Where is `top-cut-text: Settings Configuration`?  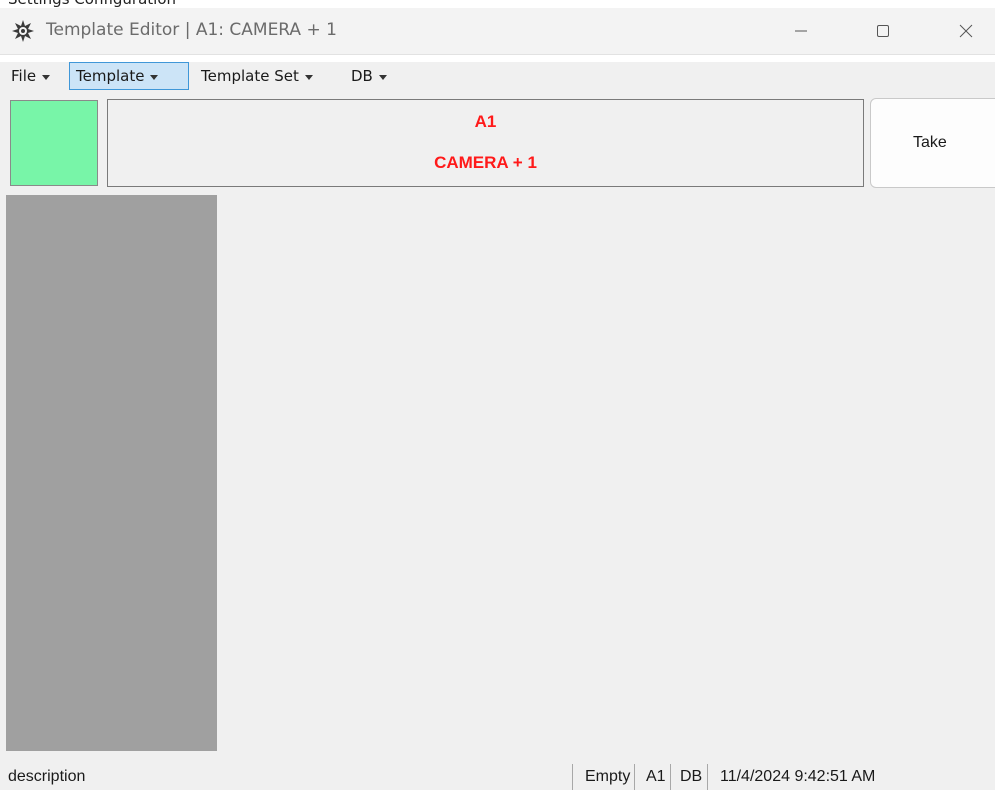
top-cut-text: Settings Configuration is located at coordinates (92, 4).